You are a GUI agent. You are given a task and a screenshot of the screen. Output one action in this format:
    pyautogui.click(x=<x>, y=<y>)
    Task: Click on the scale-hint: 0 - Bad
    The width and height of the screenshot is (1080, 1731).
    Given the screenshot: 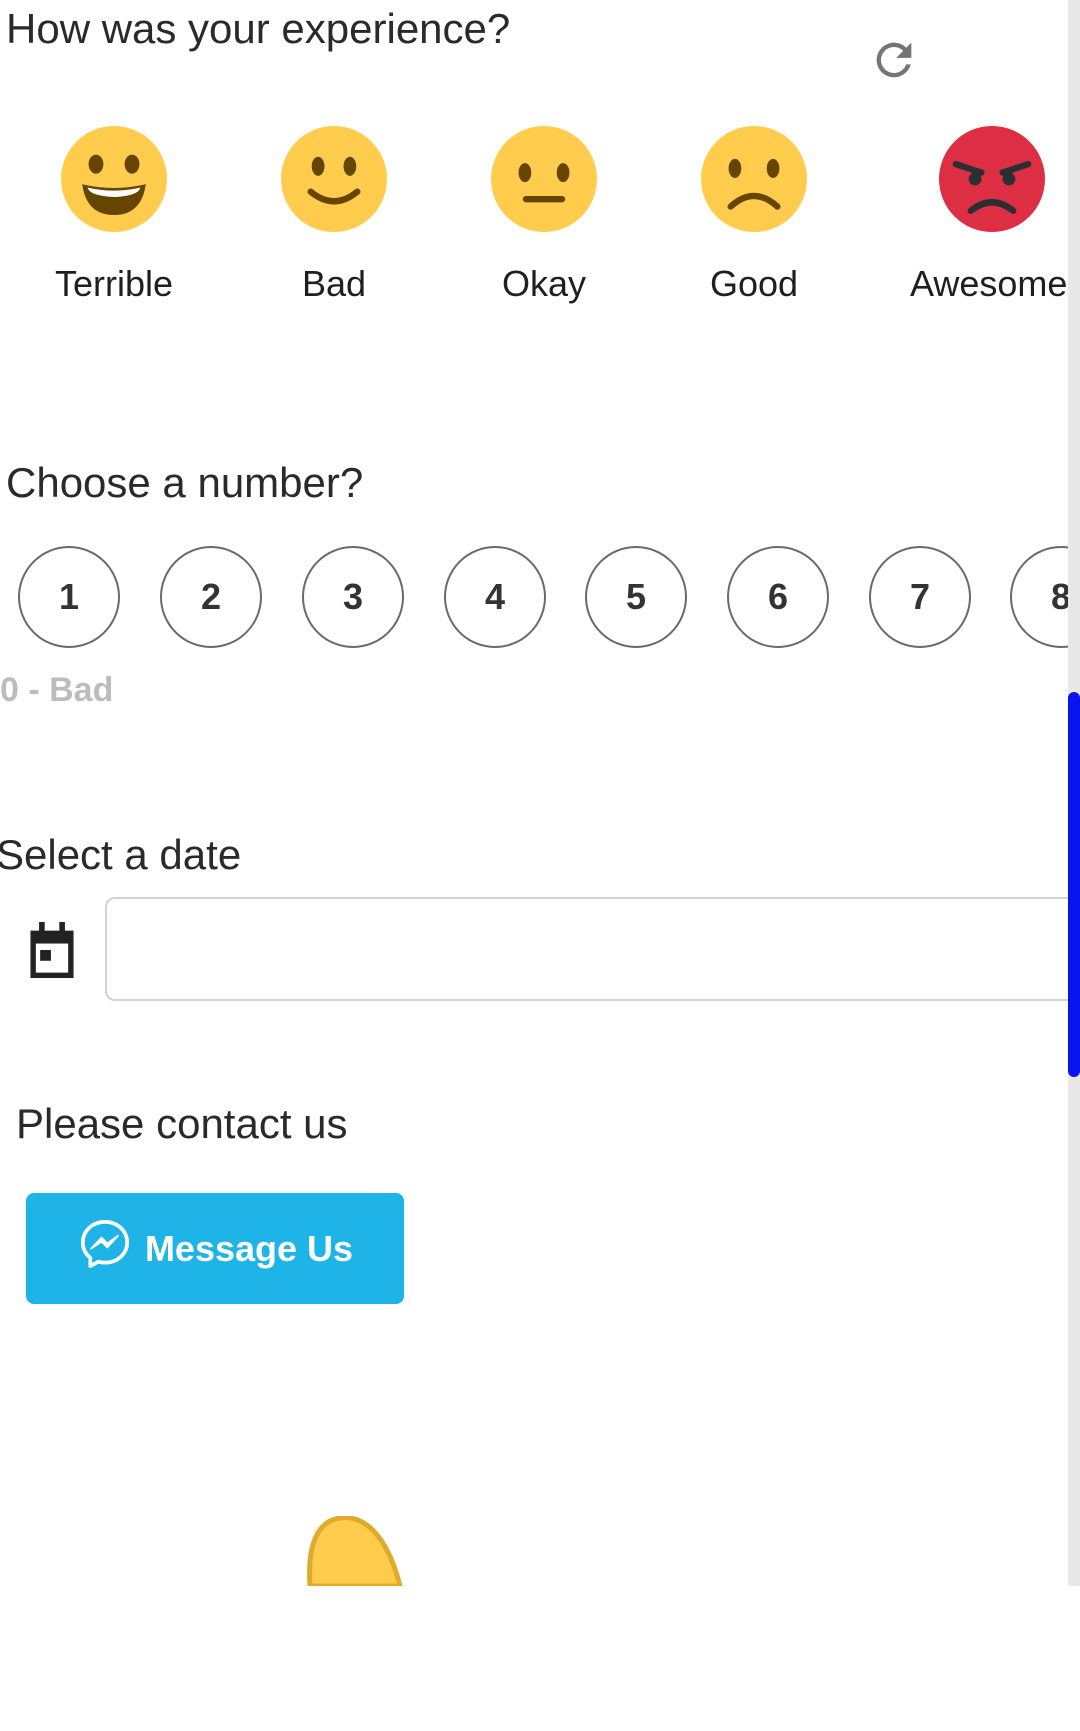 What is the action you would take?
    pyautogui.click(x=57, y=690)
    